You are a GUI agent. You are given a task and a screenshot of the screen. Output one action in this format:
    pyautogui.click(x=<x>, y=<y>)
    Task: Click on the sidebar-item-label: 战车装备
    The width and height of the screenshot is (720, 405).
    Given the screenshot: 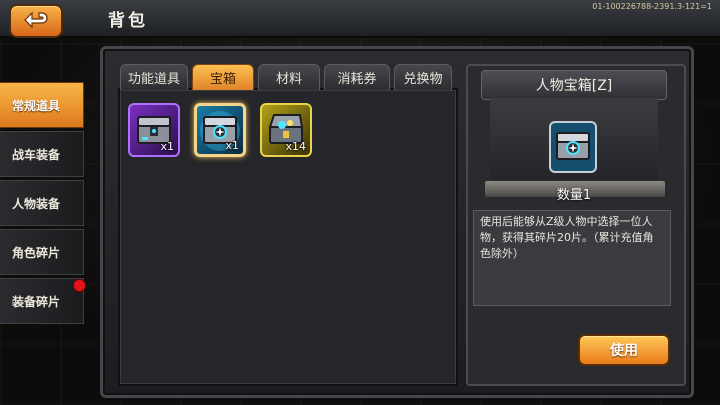 What is the action you would take?
    pyautogui.click(x=36, y=154)
    